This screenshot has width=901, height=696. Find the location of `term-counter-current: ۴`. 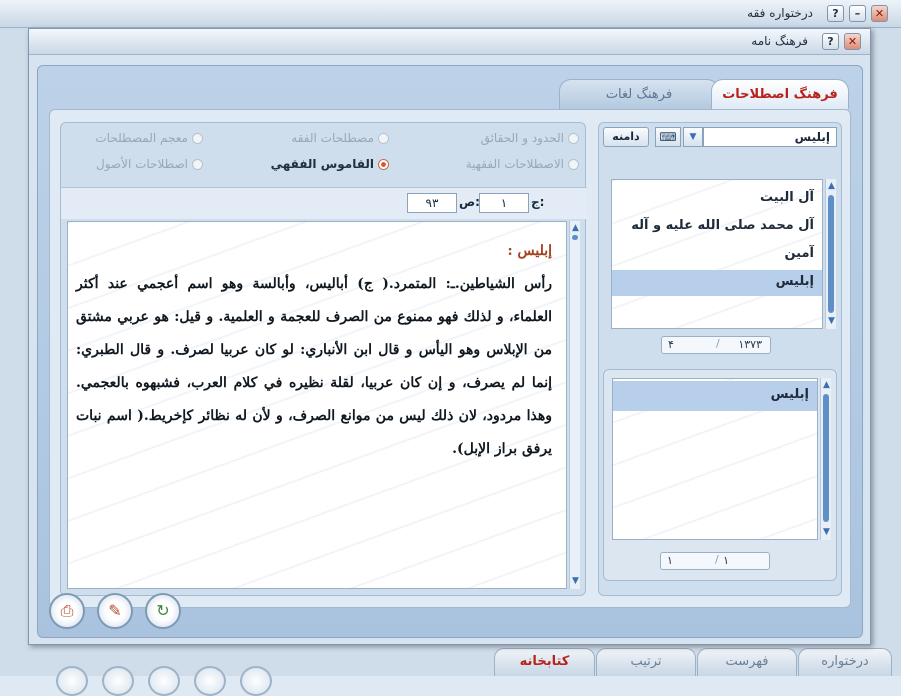

term-counter-current: ۴ is located at coordinates (671, 344).